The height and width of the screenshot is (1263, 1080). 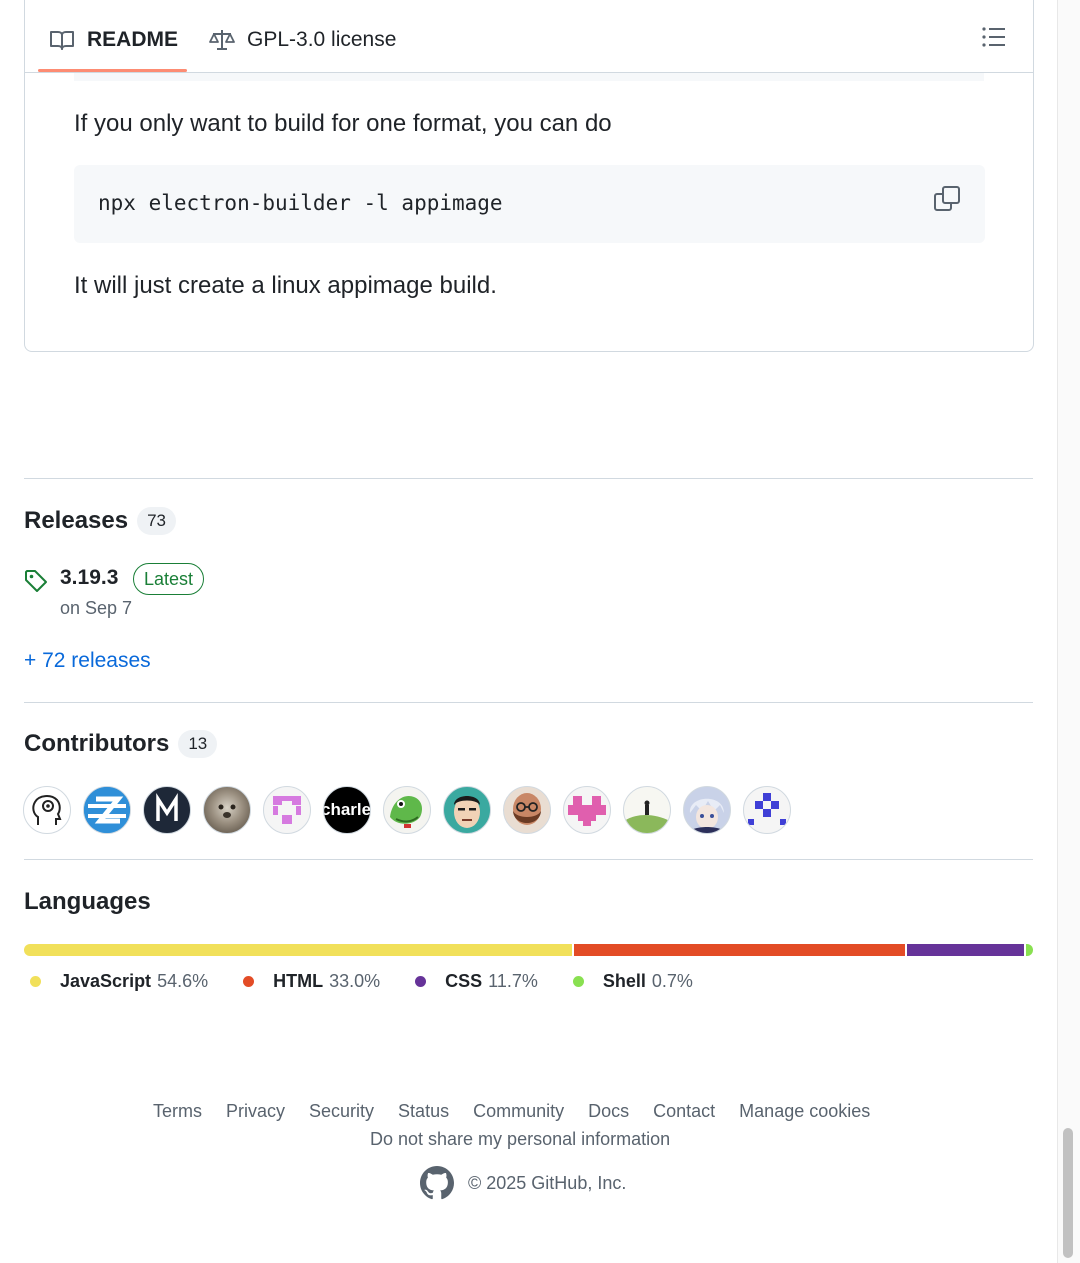 What do you see at coordinates (89, 578) in the screenshot?
I see `latest-release-link: 3.19.3` at bounding box center [89, 578].